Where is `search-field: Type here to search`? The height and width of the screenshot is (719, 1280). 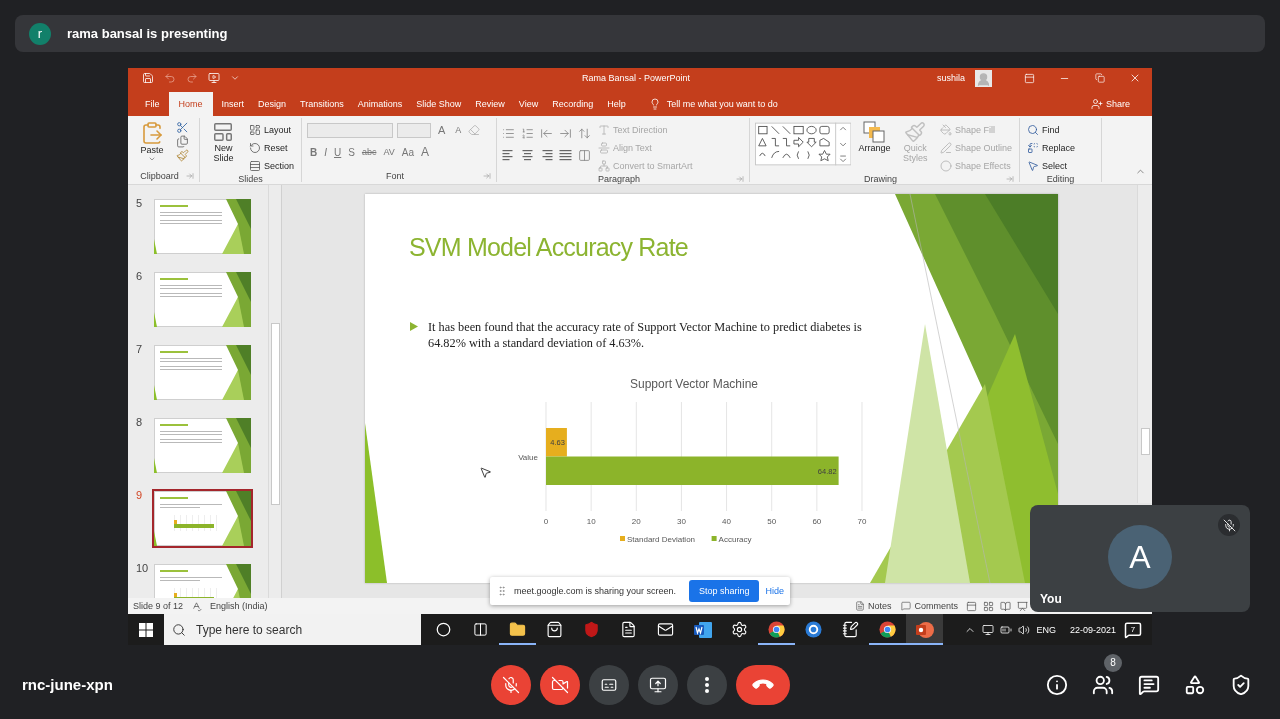 search-field: Type here to search is located at coordinates (306, 629).